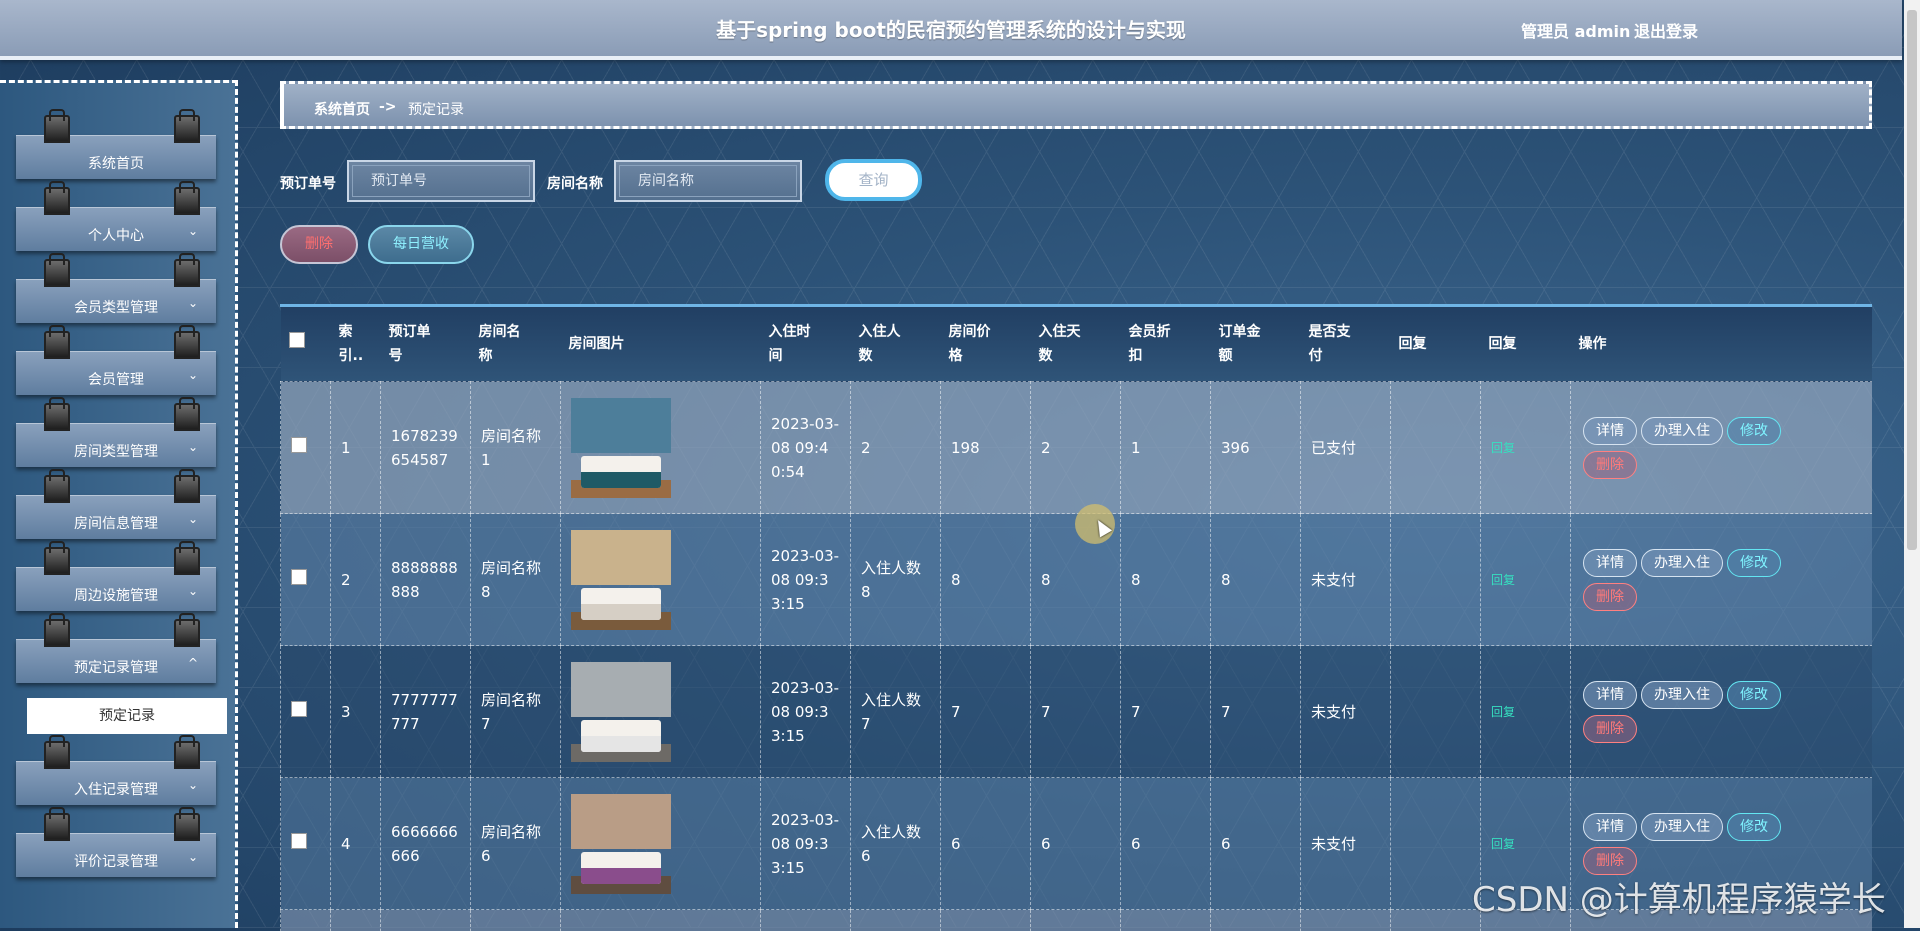 This screenshot has height=931, width=1920. I want to click on sidebar-item-7: 预定记录管理^, so click(116, 661).